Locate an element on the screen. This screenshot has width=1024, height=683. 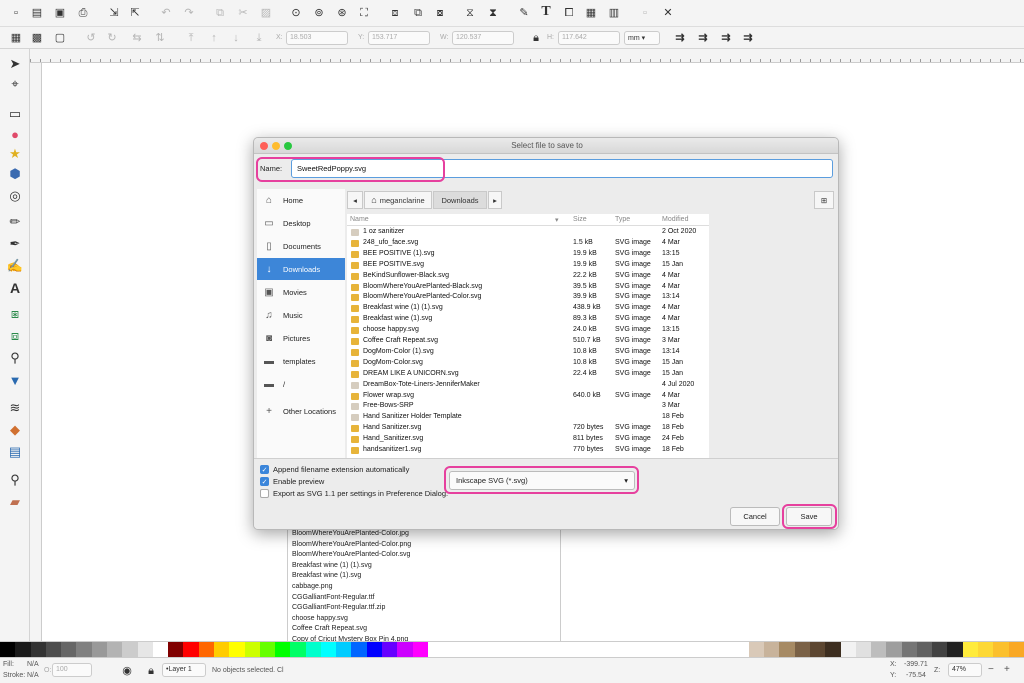
col-type: Type is located at coordinates (622, 219).